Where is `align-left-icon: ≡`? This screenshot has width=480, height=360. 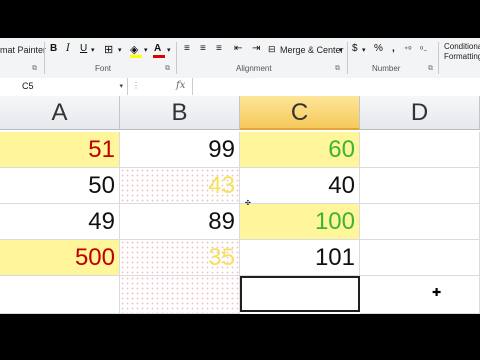
align-left-icon: ≡ is located at coordinates (187, 48).